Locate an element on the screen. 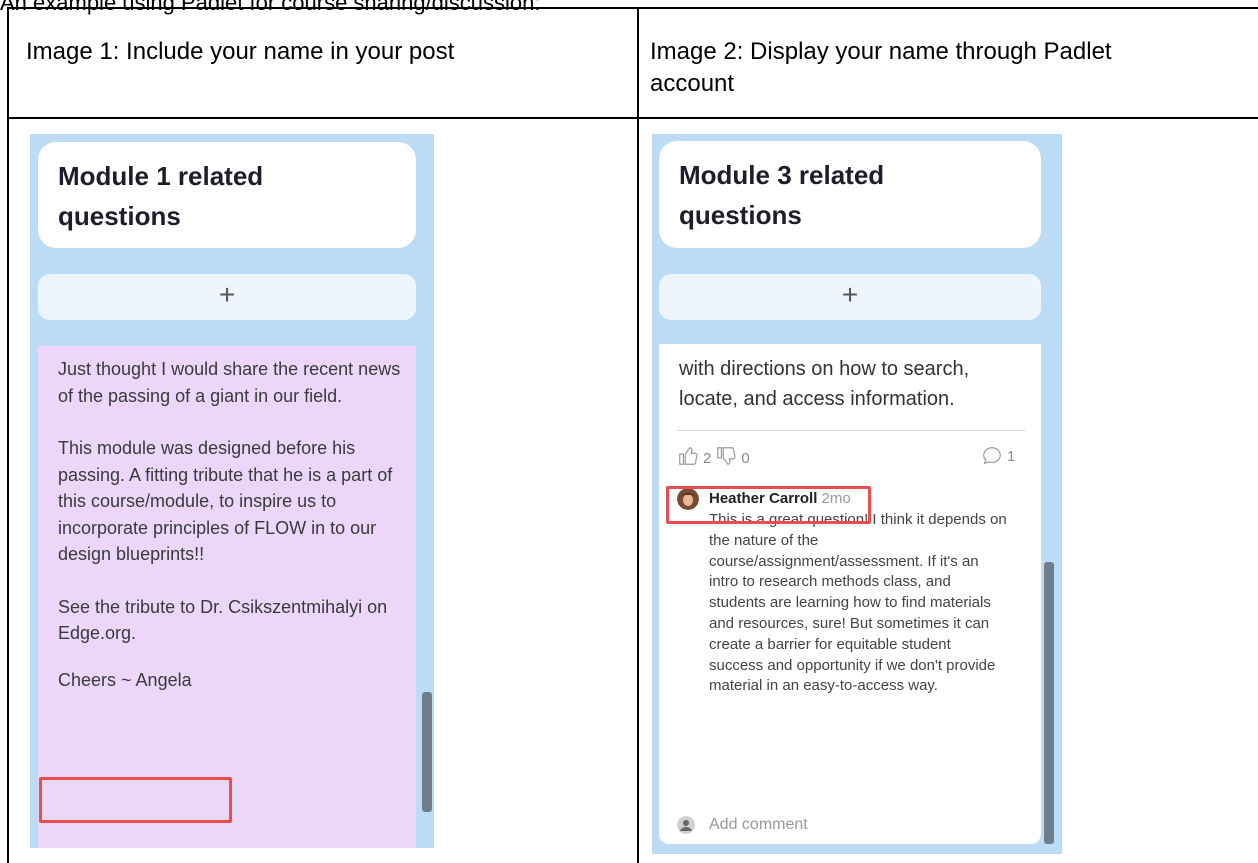  signature-highlight-box is located at coordinates (135, 800).